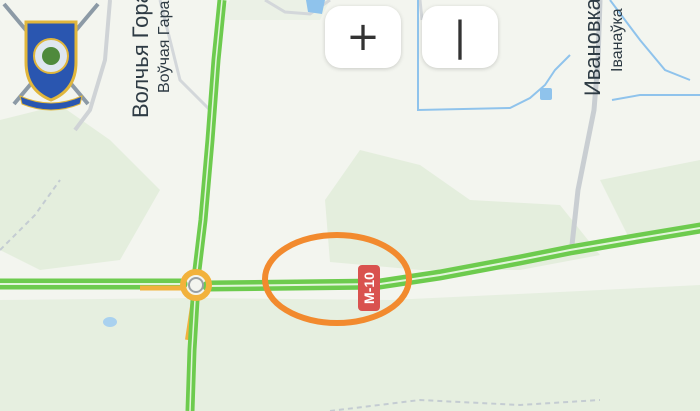  I want to click on forest-area, so click(80, 187).